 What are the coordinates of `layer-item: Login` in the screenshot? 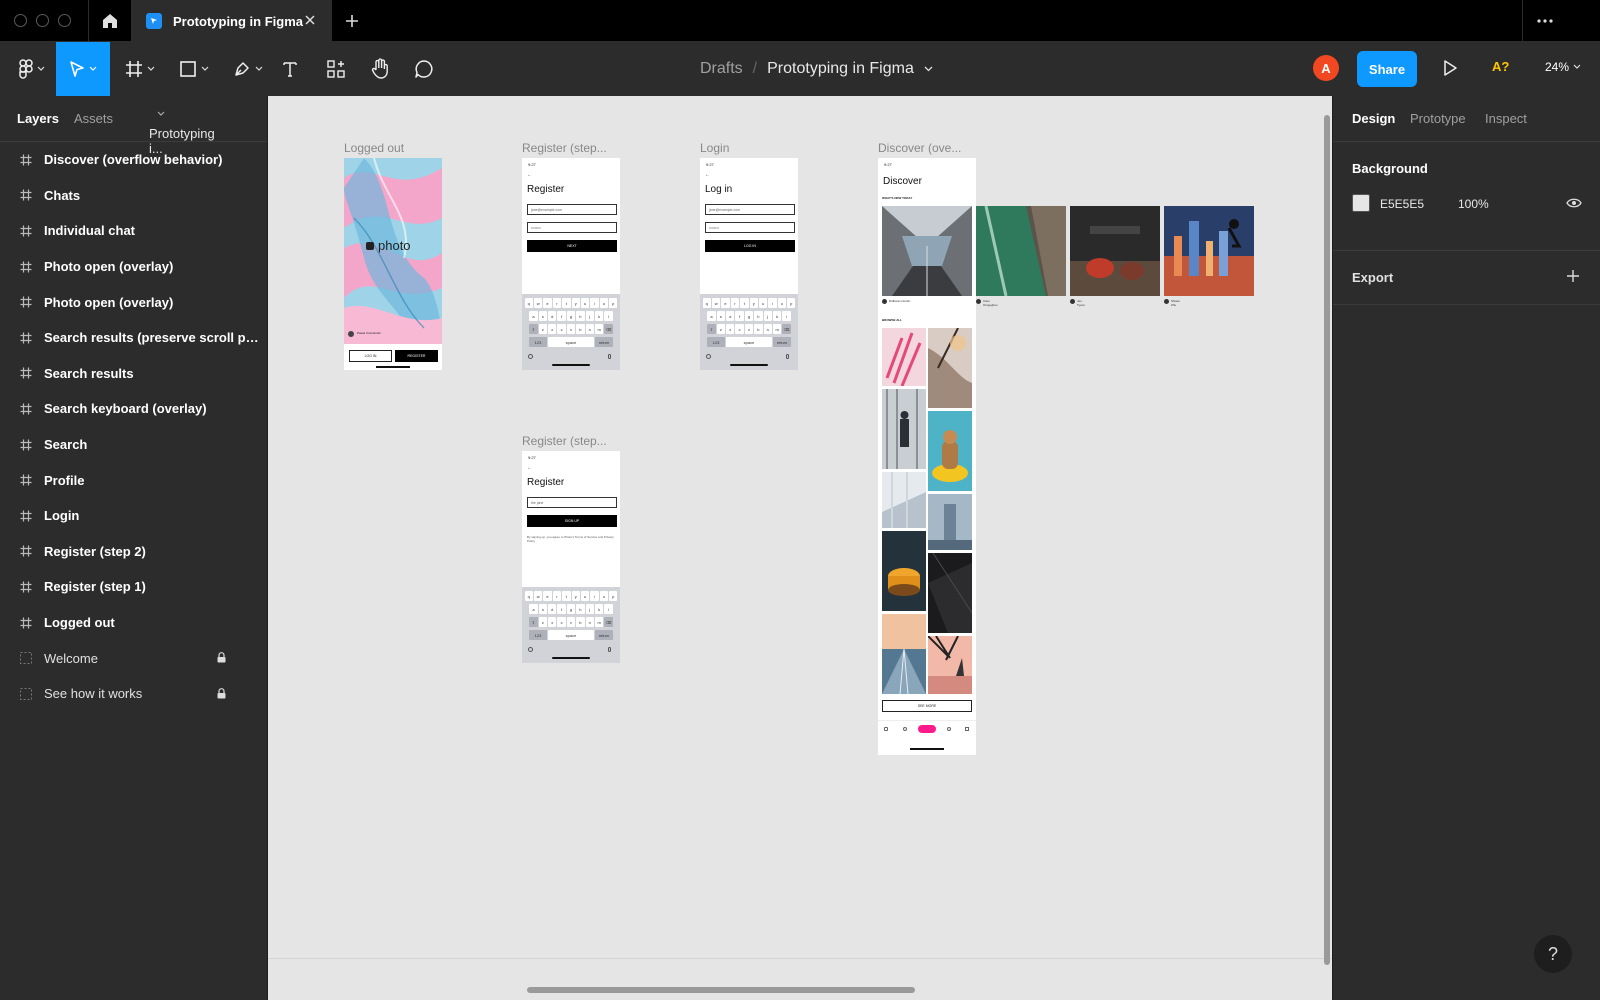 It's located at (133, 516).